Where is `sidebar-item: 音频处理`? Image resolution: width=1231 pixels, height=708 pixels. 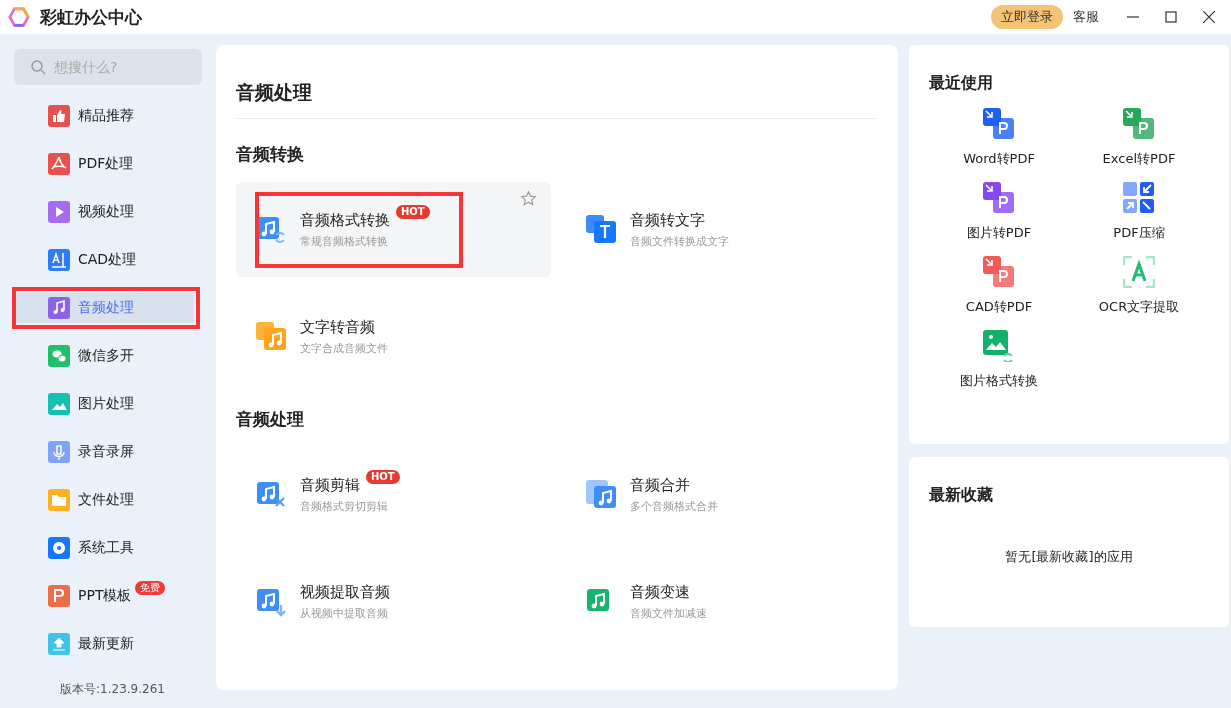 sidebar-item: 音频处理 is located at coordinates (104, 308).